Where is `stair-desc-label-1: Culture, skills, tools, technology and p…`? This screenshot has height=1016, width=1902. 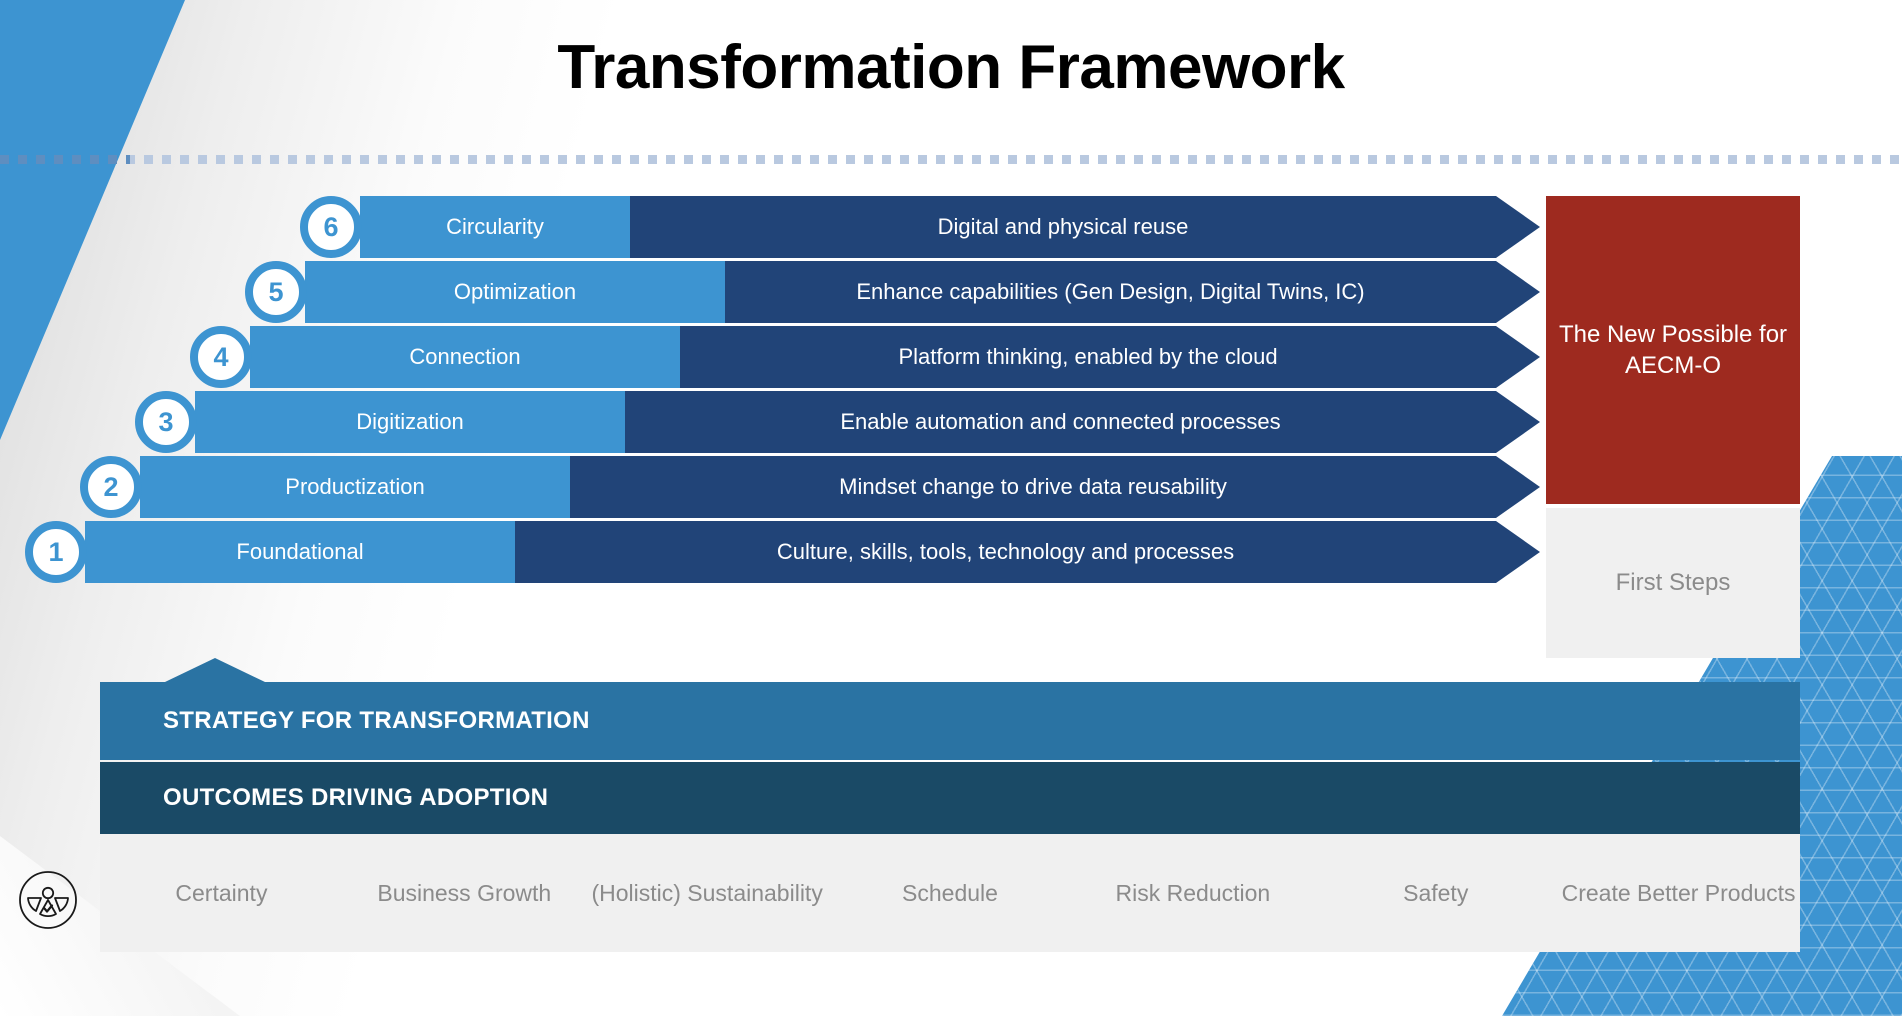
stair-desc-label-1: Culture, skills, tools, technology and p… is located at coordinates (1005, 551).